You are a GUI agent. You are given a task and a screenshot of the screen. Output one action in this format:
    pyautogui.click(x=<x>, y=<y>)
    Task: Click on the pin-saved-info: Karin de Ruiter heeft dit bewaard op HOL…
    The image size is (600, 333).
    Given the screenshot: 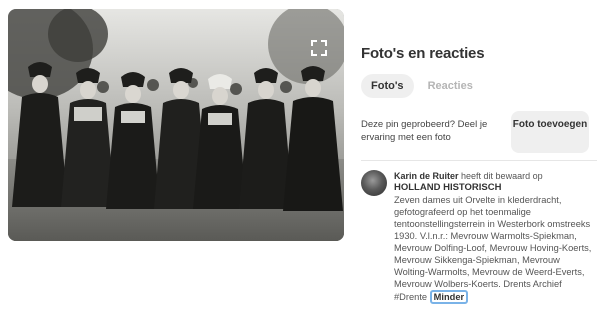 What is the action you would take?
    pyautogui.click(x=495, y=182)
    